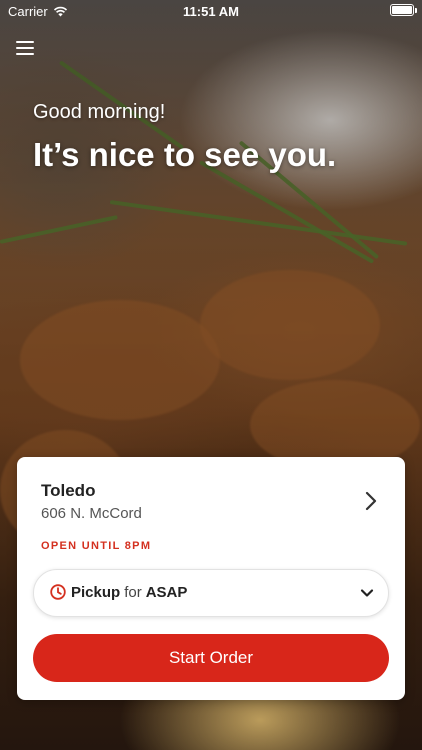 Image resolution: width=422 pixels, height=750 pixels. Describe the element at coordinates (403, 10) in the screenshot. I see `battery-icon` at that location.